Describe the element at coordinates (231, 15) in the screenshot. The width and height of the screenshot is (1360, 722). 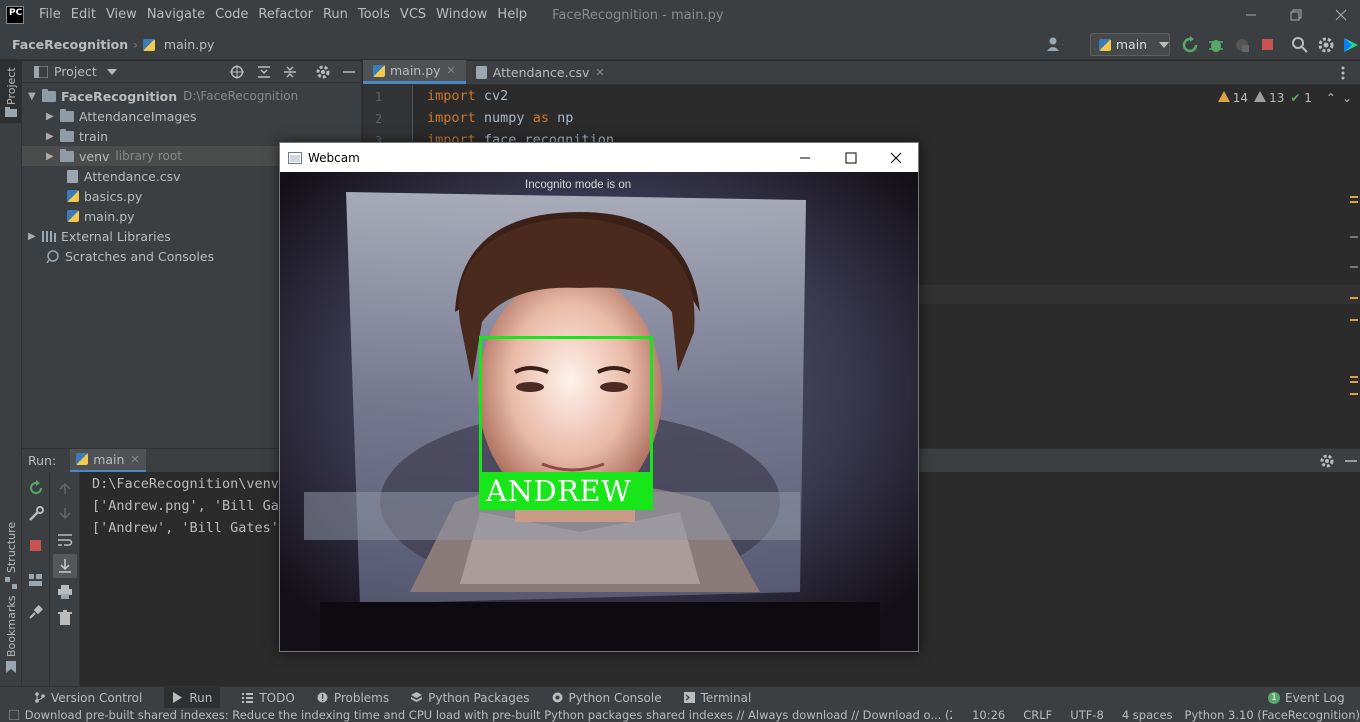
I see `menu-code: Code` at that location.